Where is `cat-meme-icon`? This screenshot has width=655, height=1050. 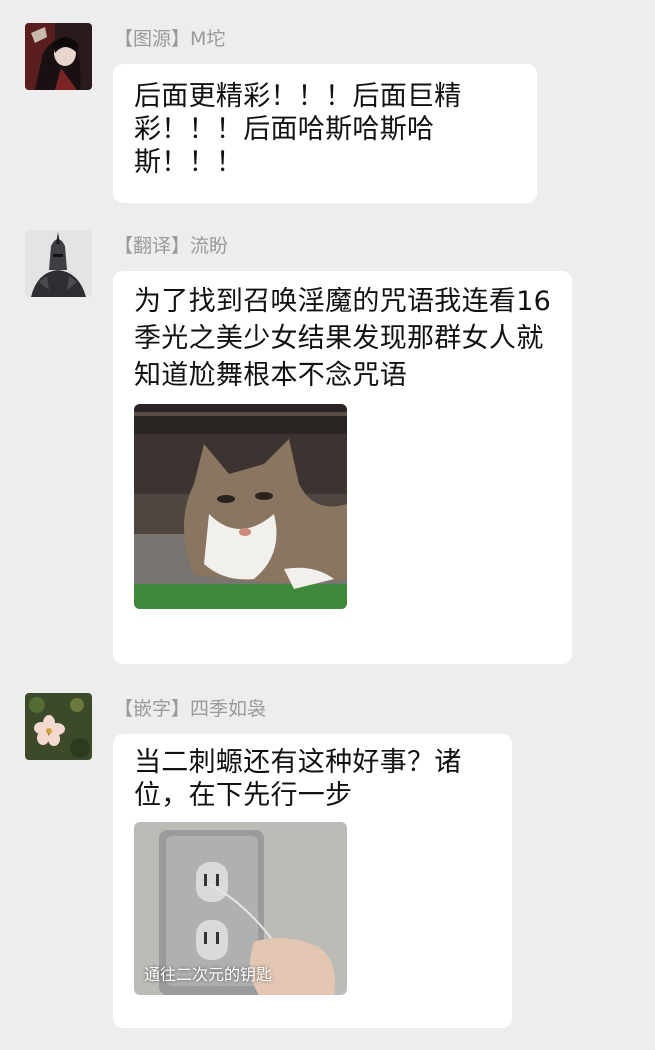 cat-meme-icon is located at coordinates (240, 506).